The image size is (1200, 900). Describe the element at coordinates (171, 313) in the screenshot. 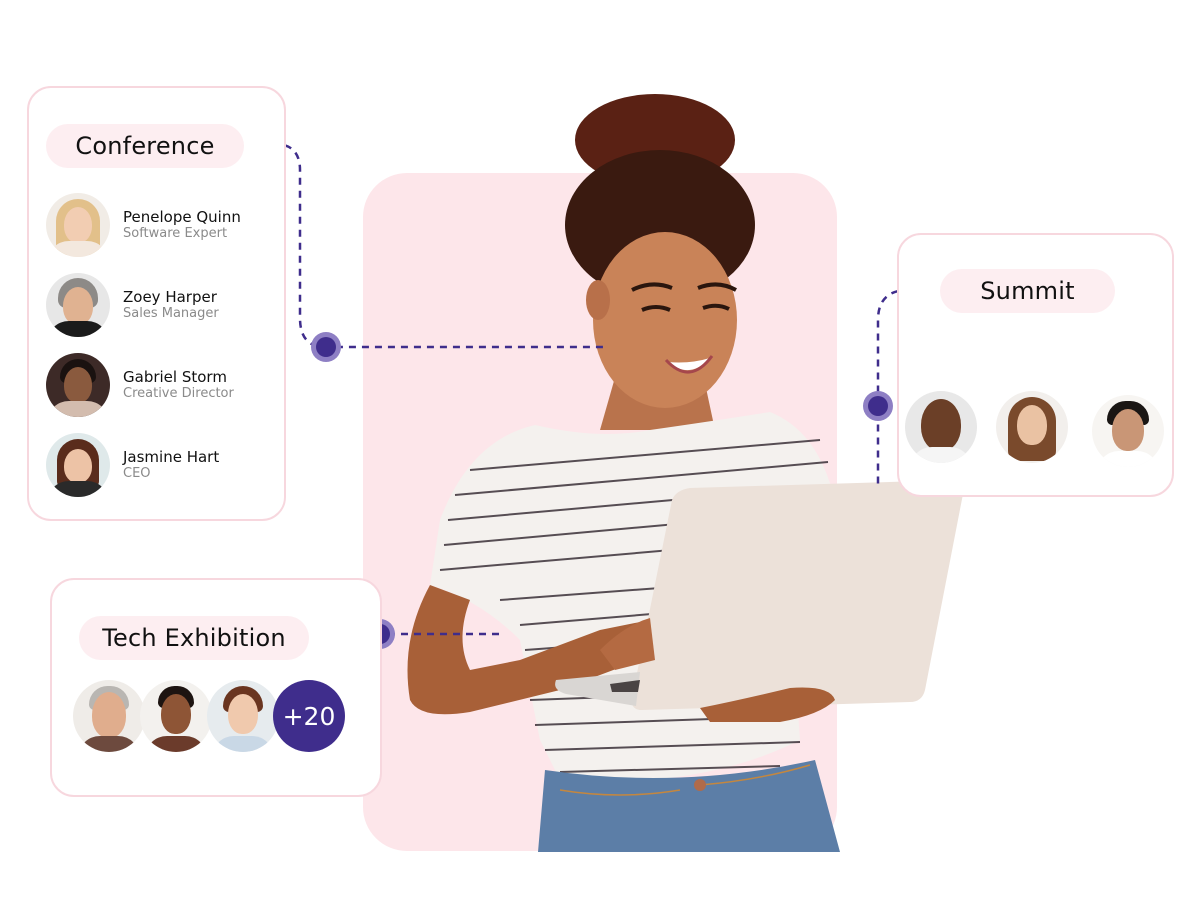

I see `person-role: Sales Manager` at that location.